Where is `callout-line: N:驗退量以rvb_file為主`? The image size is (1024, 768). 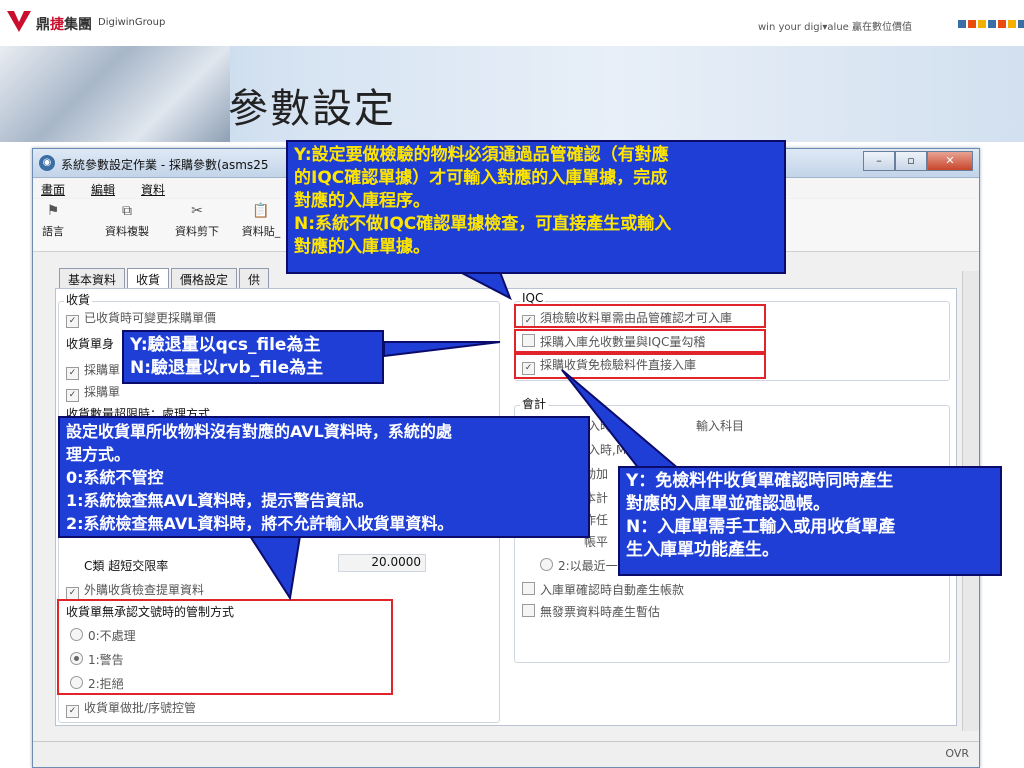 callout-line: N:驗退量以rvb_file為主 is located at coordinates (227, 368).